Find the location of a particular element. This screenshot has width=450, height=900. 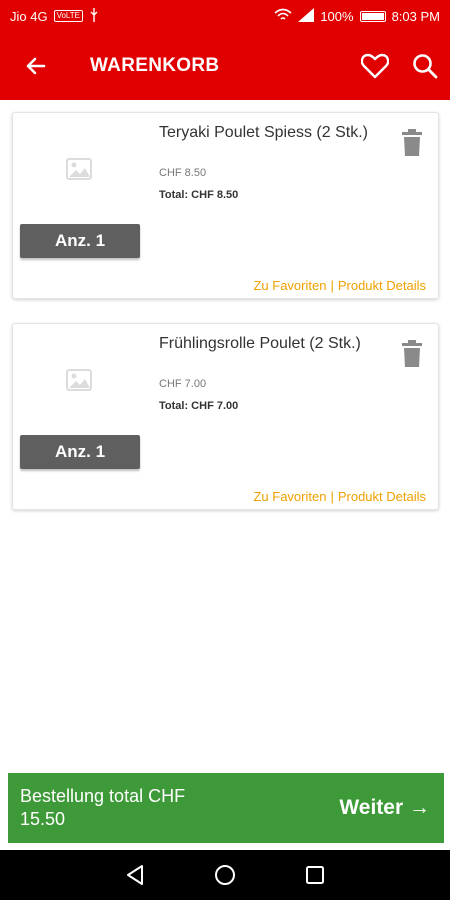

favorites-button is located at coordinates (375, 66).